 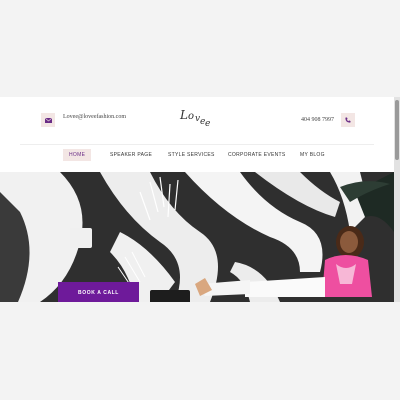 What do you see at coordinates (94, 117) in the screenshot?
I see `contact-email: Lovee@loveefashion.com` at bounding box center [94, 117].